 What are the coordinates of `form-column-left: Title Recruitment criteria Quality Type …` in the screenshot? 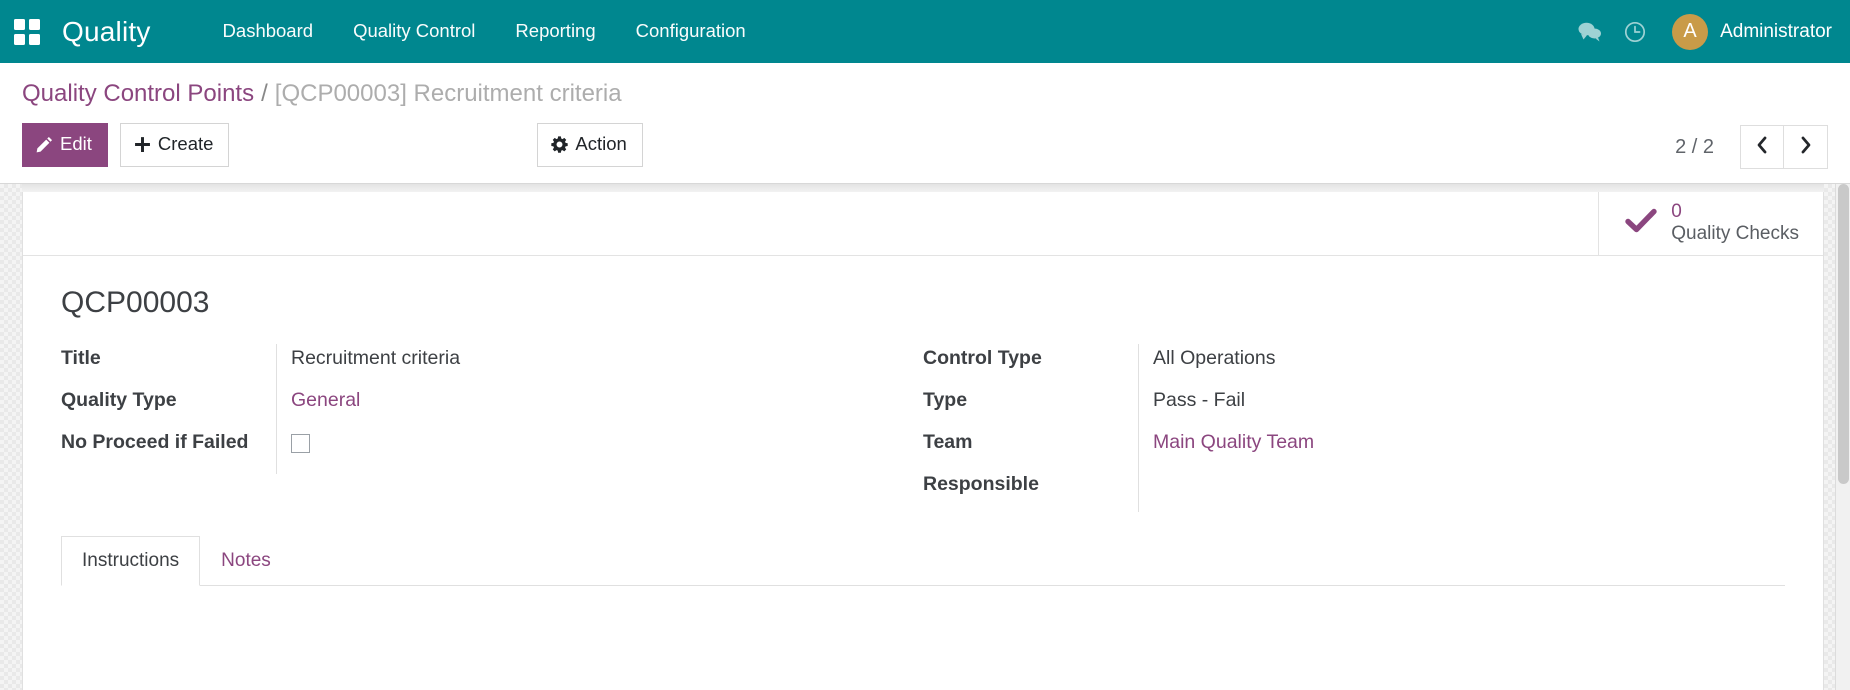 It's located at (492, 408).